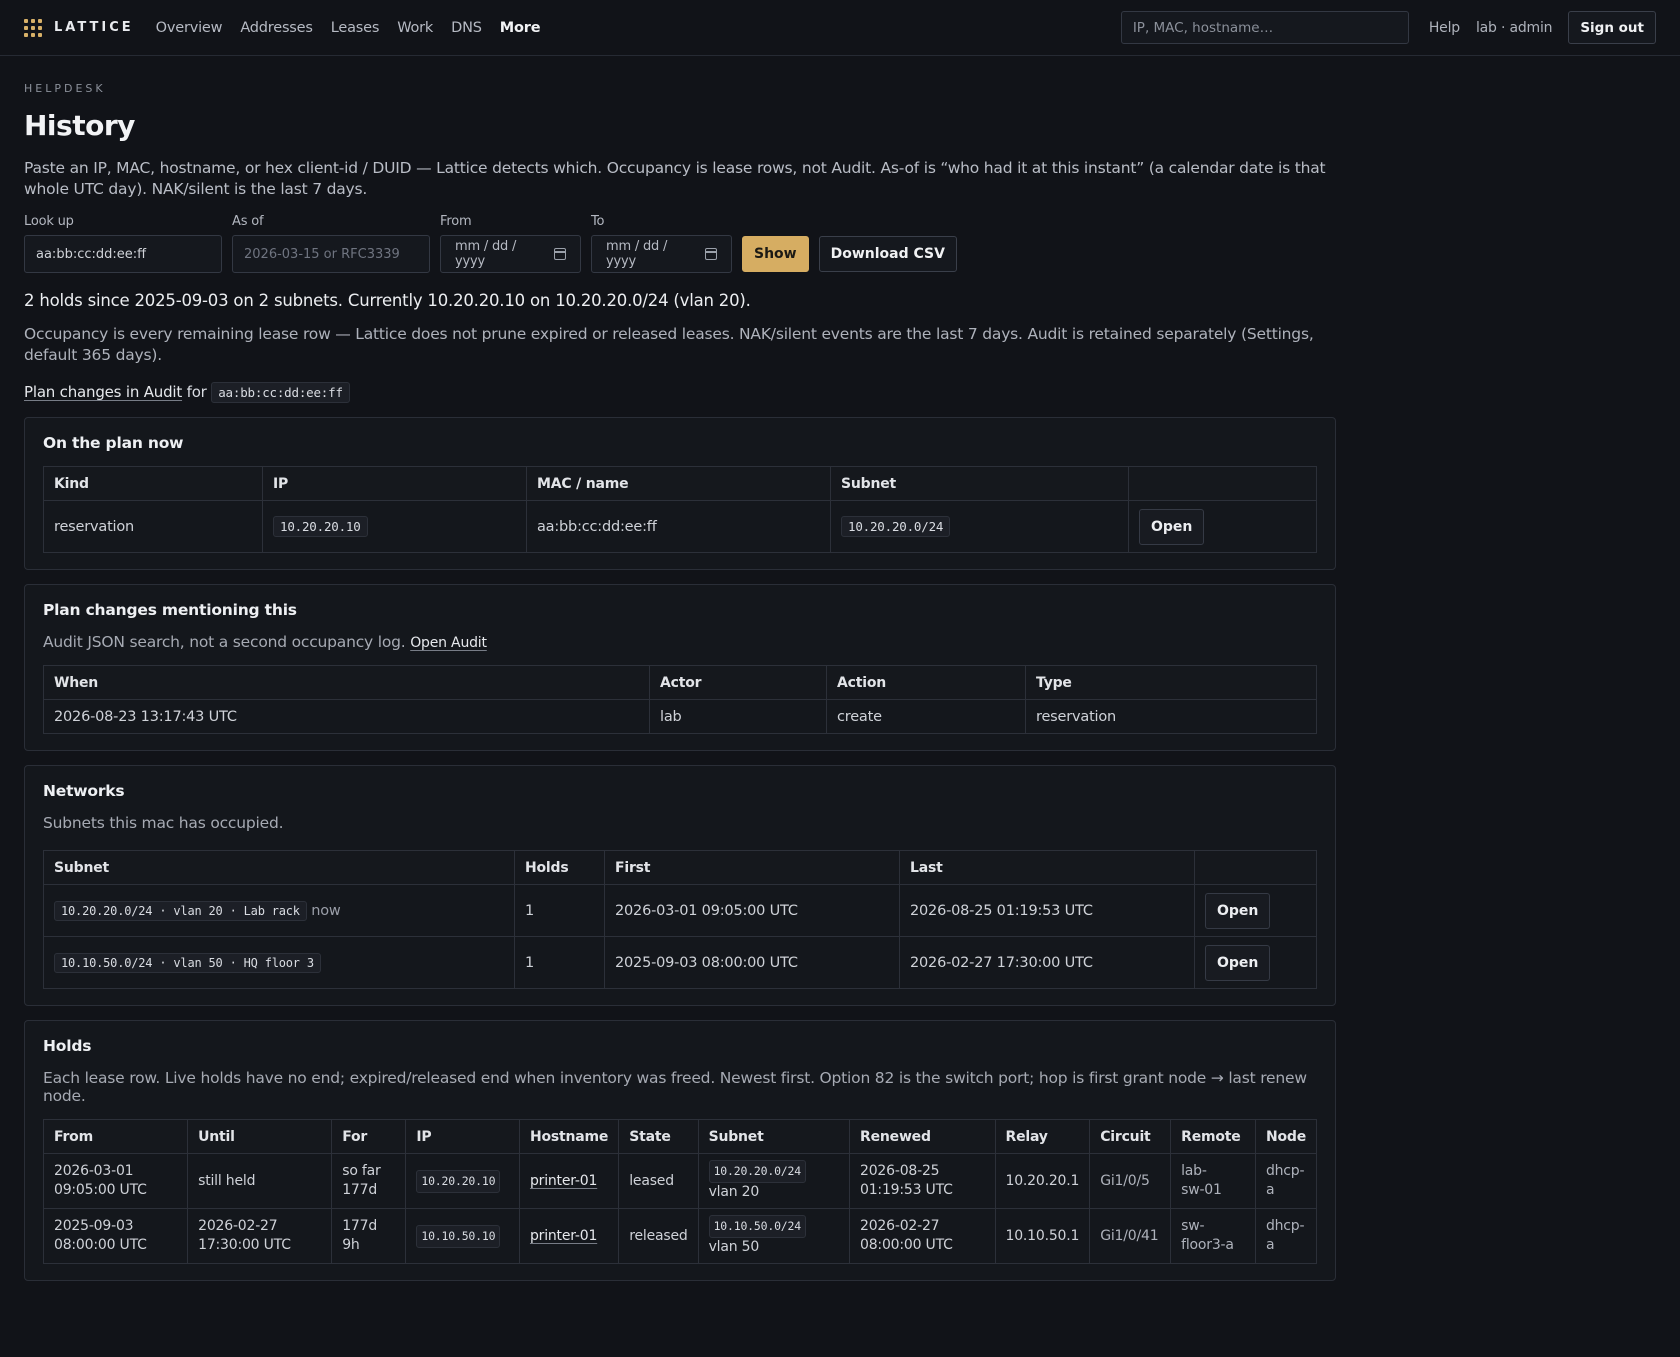 The width and height of the screenshot is (1680, 1357). What do you see at coordinates (734, 1247) in the screenshot?
I see `vlan-label: vlan 50` at bounding box center [734, 1247].